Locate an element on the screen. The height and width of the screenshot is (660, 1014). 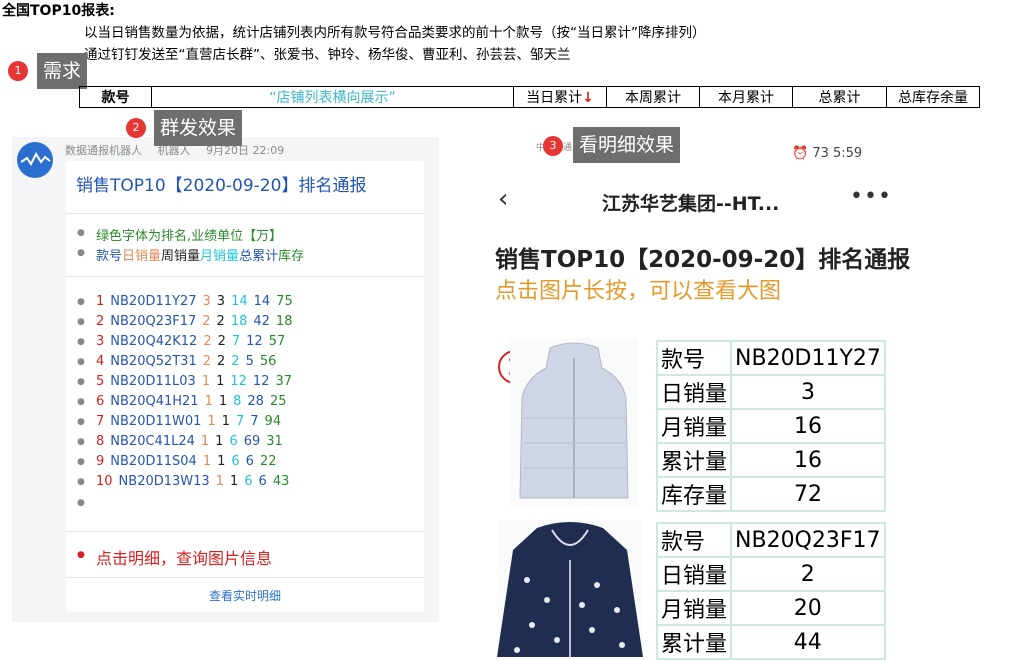
rank-rank: 3 is located at coordinates (100, 341).